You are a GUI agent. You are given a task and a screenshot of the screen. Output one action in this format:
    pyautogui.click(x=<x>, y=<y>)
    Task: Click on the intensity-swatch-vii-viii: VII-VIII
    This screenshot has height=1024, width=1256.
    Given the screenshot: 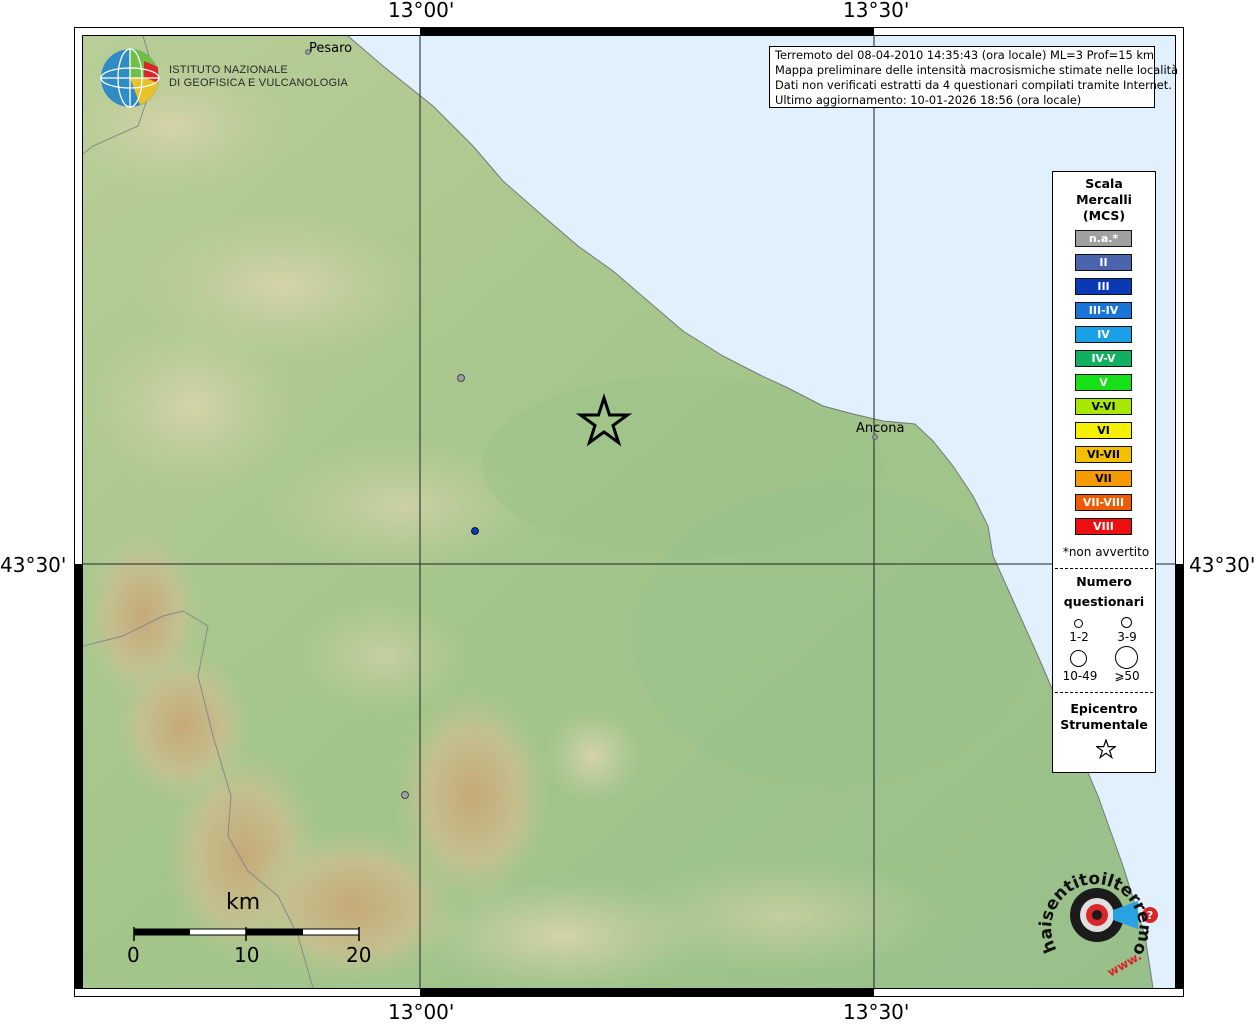 What is the action you would take?
    pyautogui.click(x=1103, y=502)
    